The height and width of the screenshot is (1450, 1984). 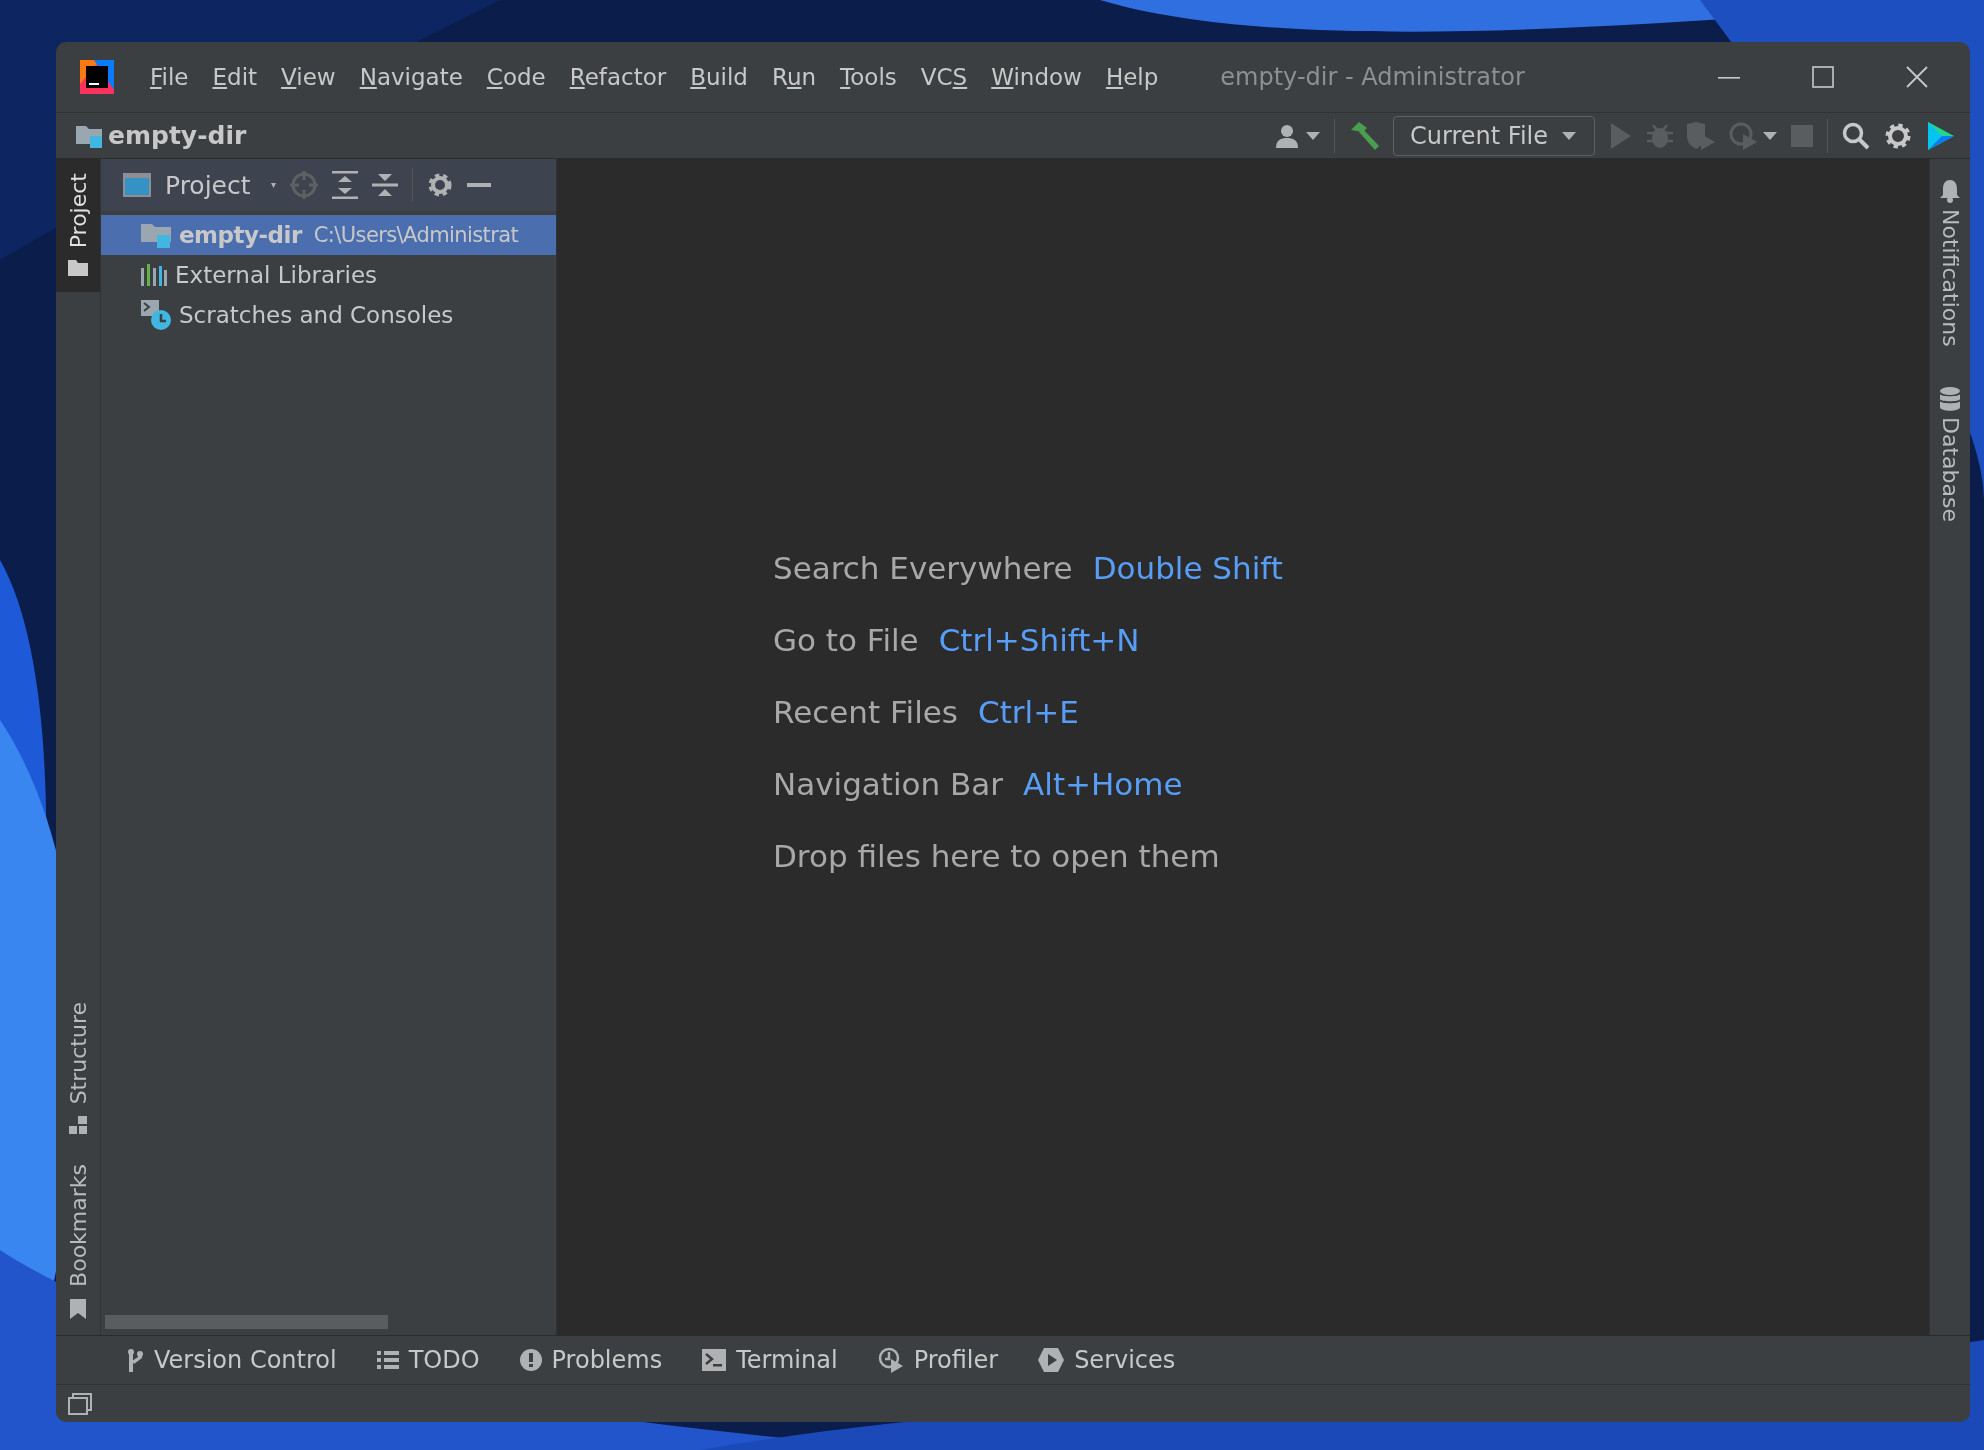 I want to click on menu-item: Help, so click(x=1132, y=77).